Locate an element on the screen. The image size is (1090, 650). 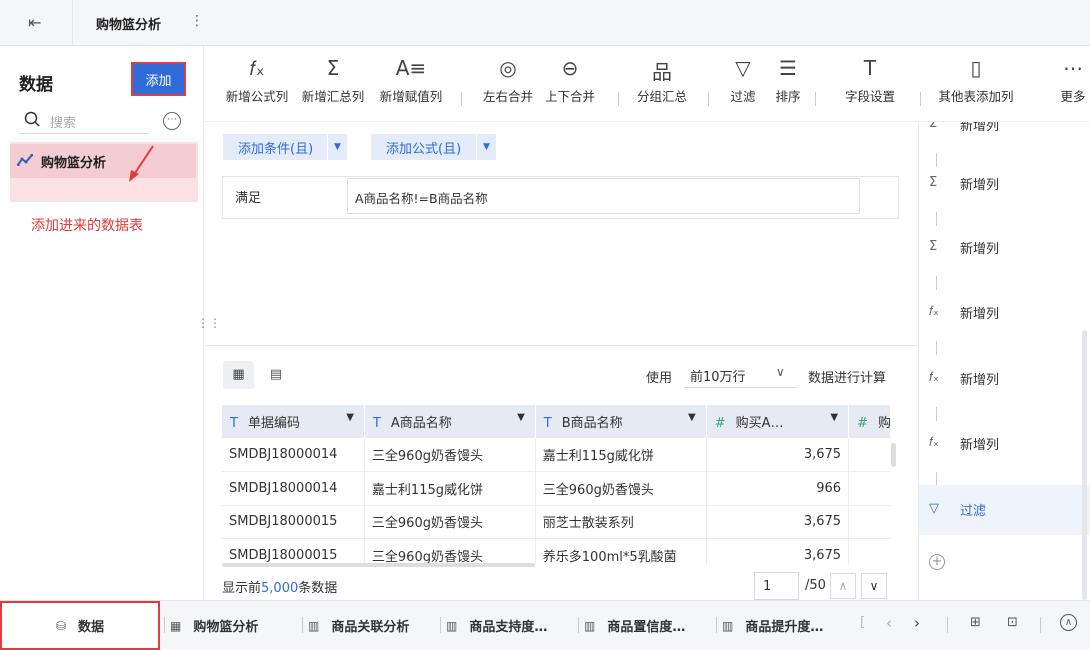
horizontal-scrollbar is located at coordinates (378, 565).